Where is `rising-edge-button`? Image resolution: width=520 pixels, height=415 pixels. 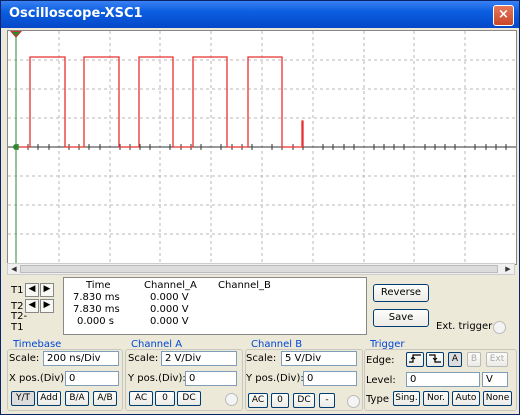 rising-edge-button is located at coordinates (415, 359).